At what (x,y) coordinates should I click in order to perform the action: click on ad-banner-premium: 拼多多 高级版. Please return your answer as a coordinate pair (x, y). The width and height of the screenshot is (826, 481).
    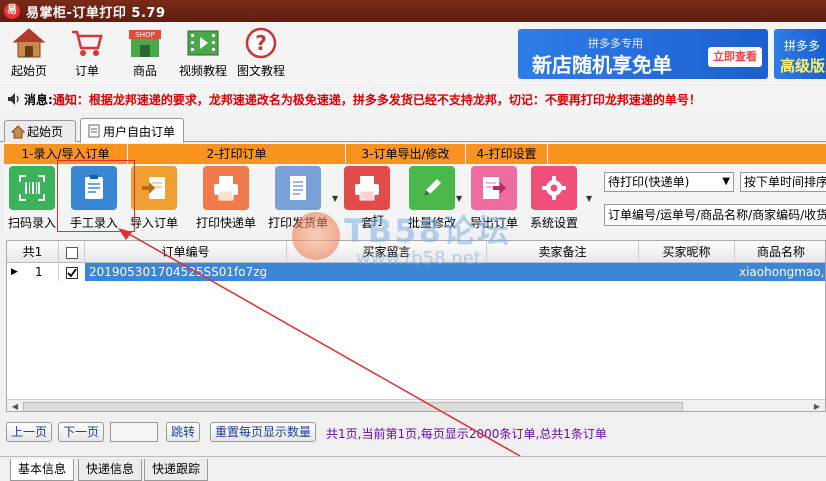
    Looking at the image, I should click on (800, 54).